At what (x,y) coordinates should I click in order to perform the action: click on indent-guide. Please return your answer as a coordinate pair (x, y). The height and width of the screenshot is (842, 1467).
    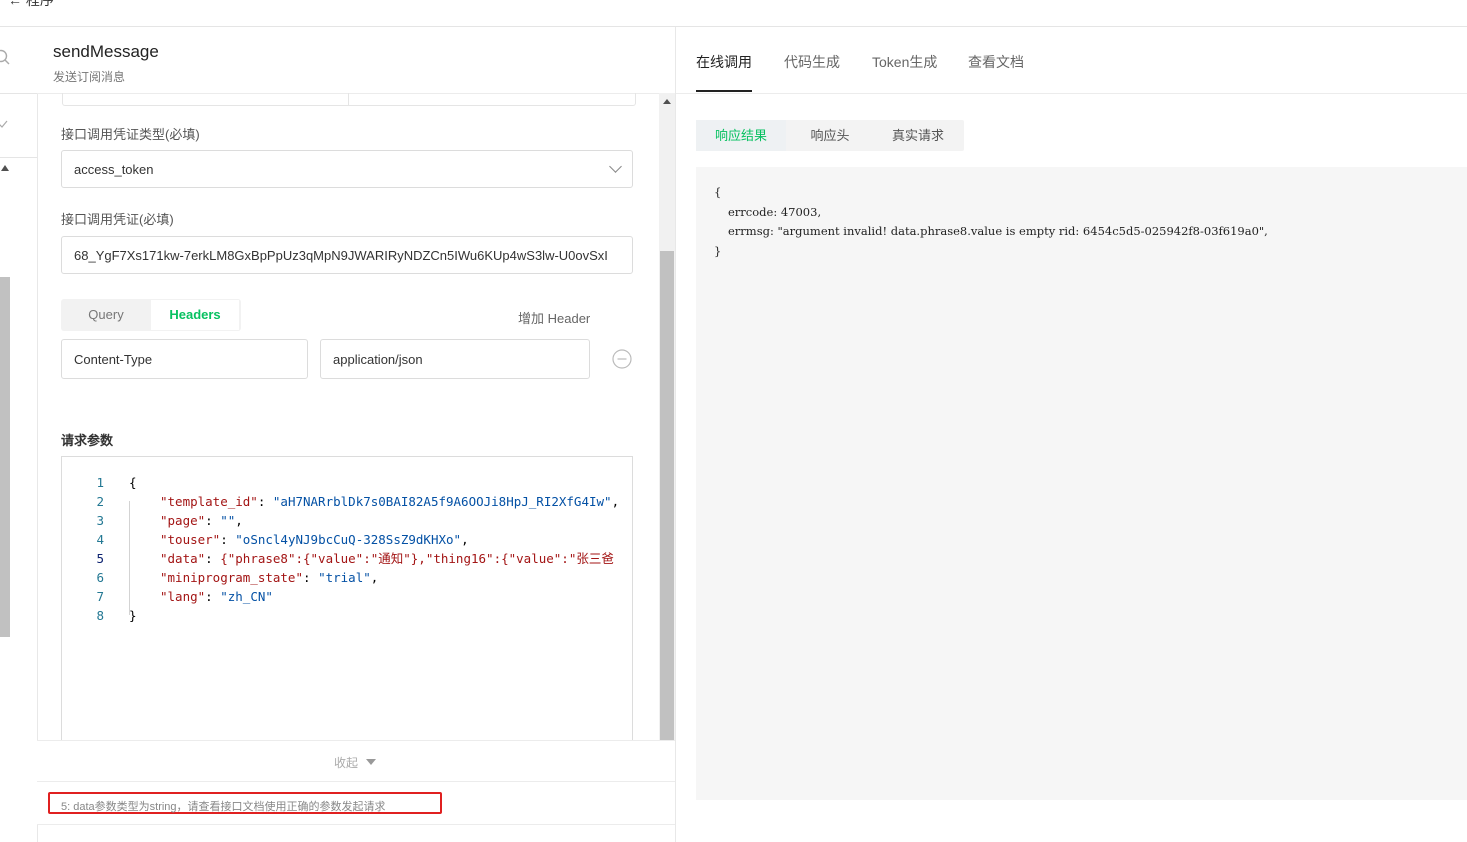
    Looking at the image, I should click on (129, 558).